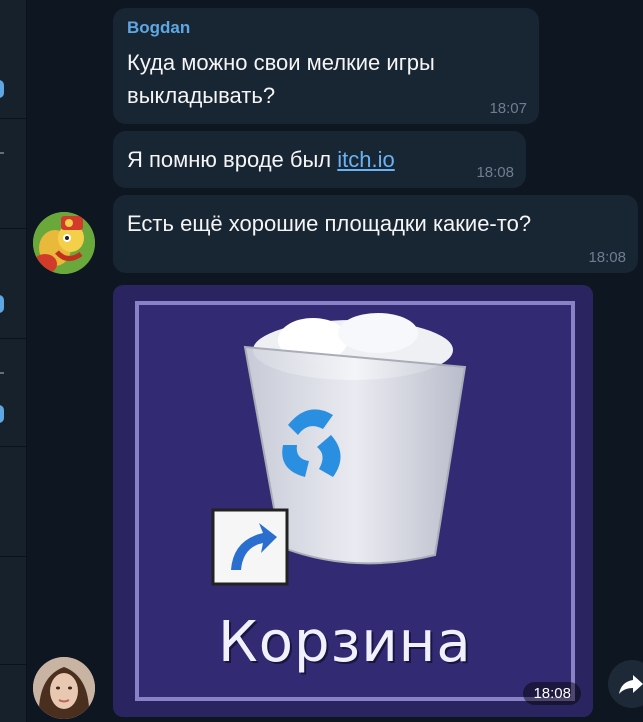 This screenshot has height=722, width=643. I want to click on desktop-icon-caption: Корзина, so click(345, 642).